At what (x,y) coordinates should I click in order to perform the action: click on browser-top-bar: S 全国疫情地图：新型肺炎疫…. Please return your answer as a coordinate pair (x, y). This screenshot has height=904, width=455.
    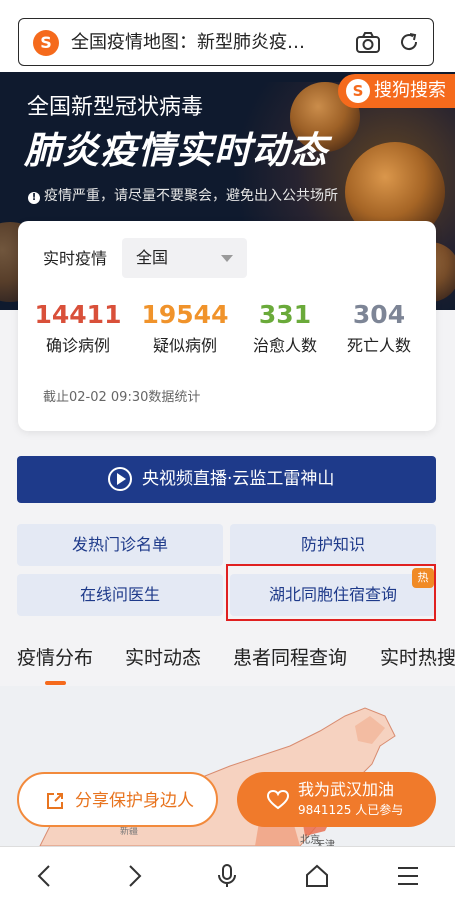
    Looking at the image, I should click on (227, 36).